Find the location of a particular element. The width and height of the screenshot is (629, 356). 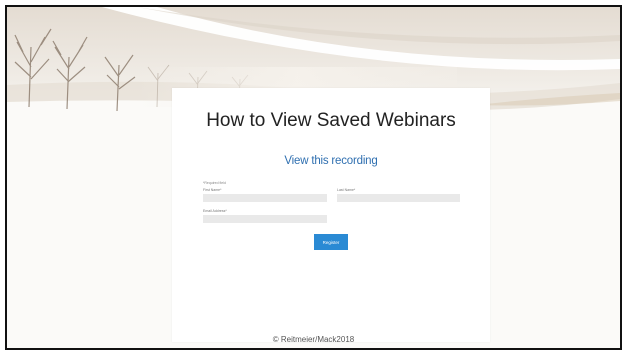

first-name-label: First Name* is located at coordinates (212, 190).